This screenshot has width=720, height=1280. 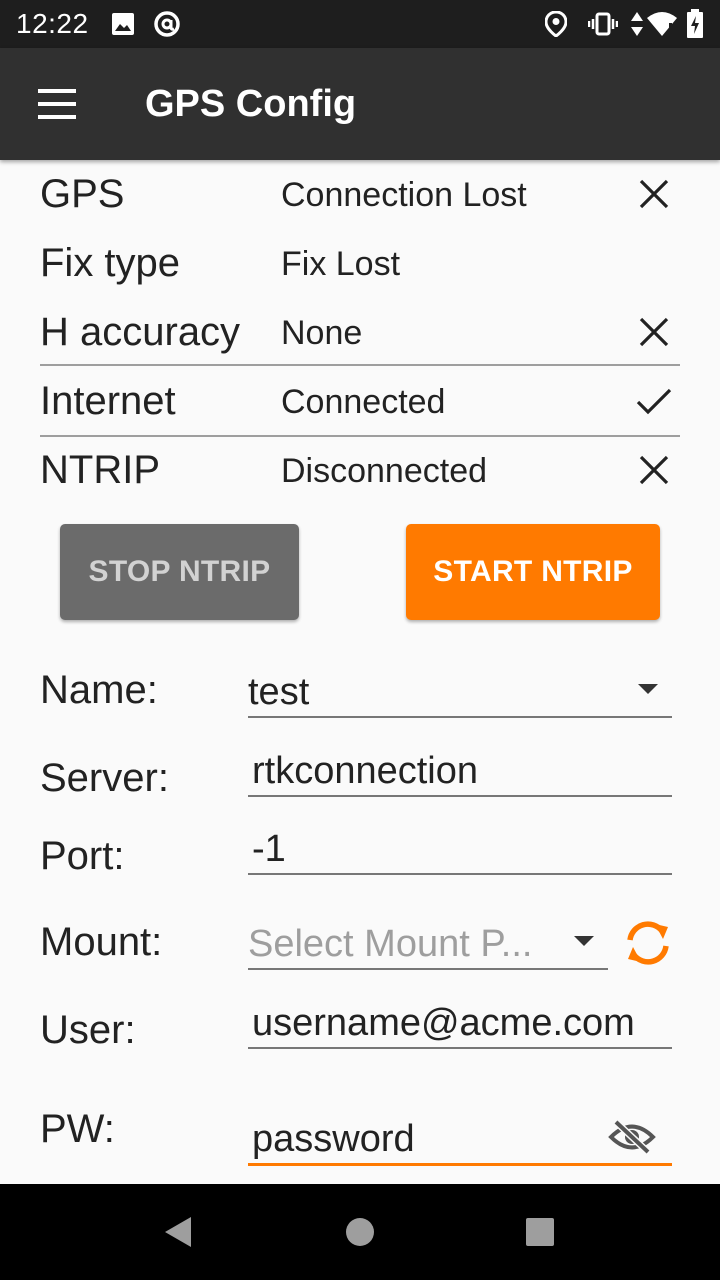 What do you see at coordinates (460, 850) in the screenshot?
I see `port-input: -1` at bounding box center [460, 850].